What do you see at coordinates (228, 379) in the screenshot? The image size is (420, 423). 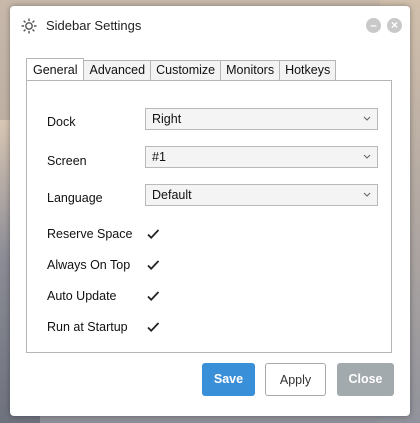 I see `save-button: Save` at bounding box center [228, 379].